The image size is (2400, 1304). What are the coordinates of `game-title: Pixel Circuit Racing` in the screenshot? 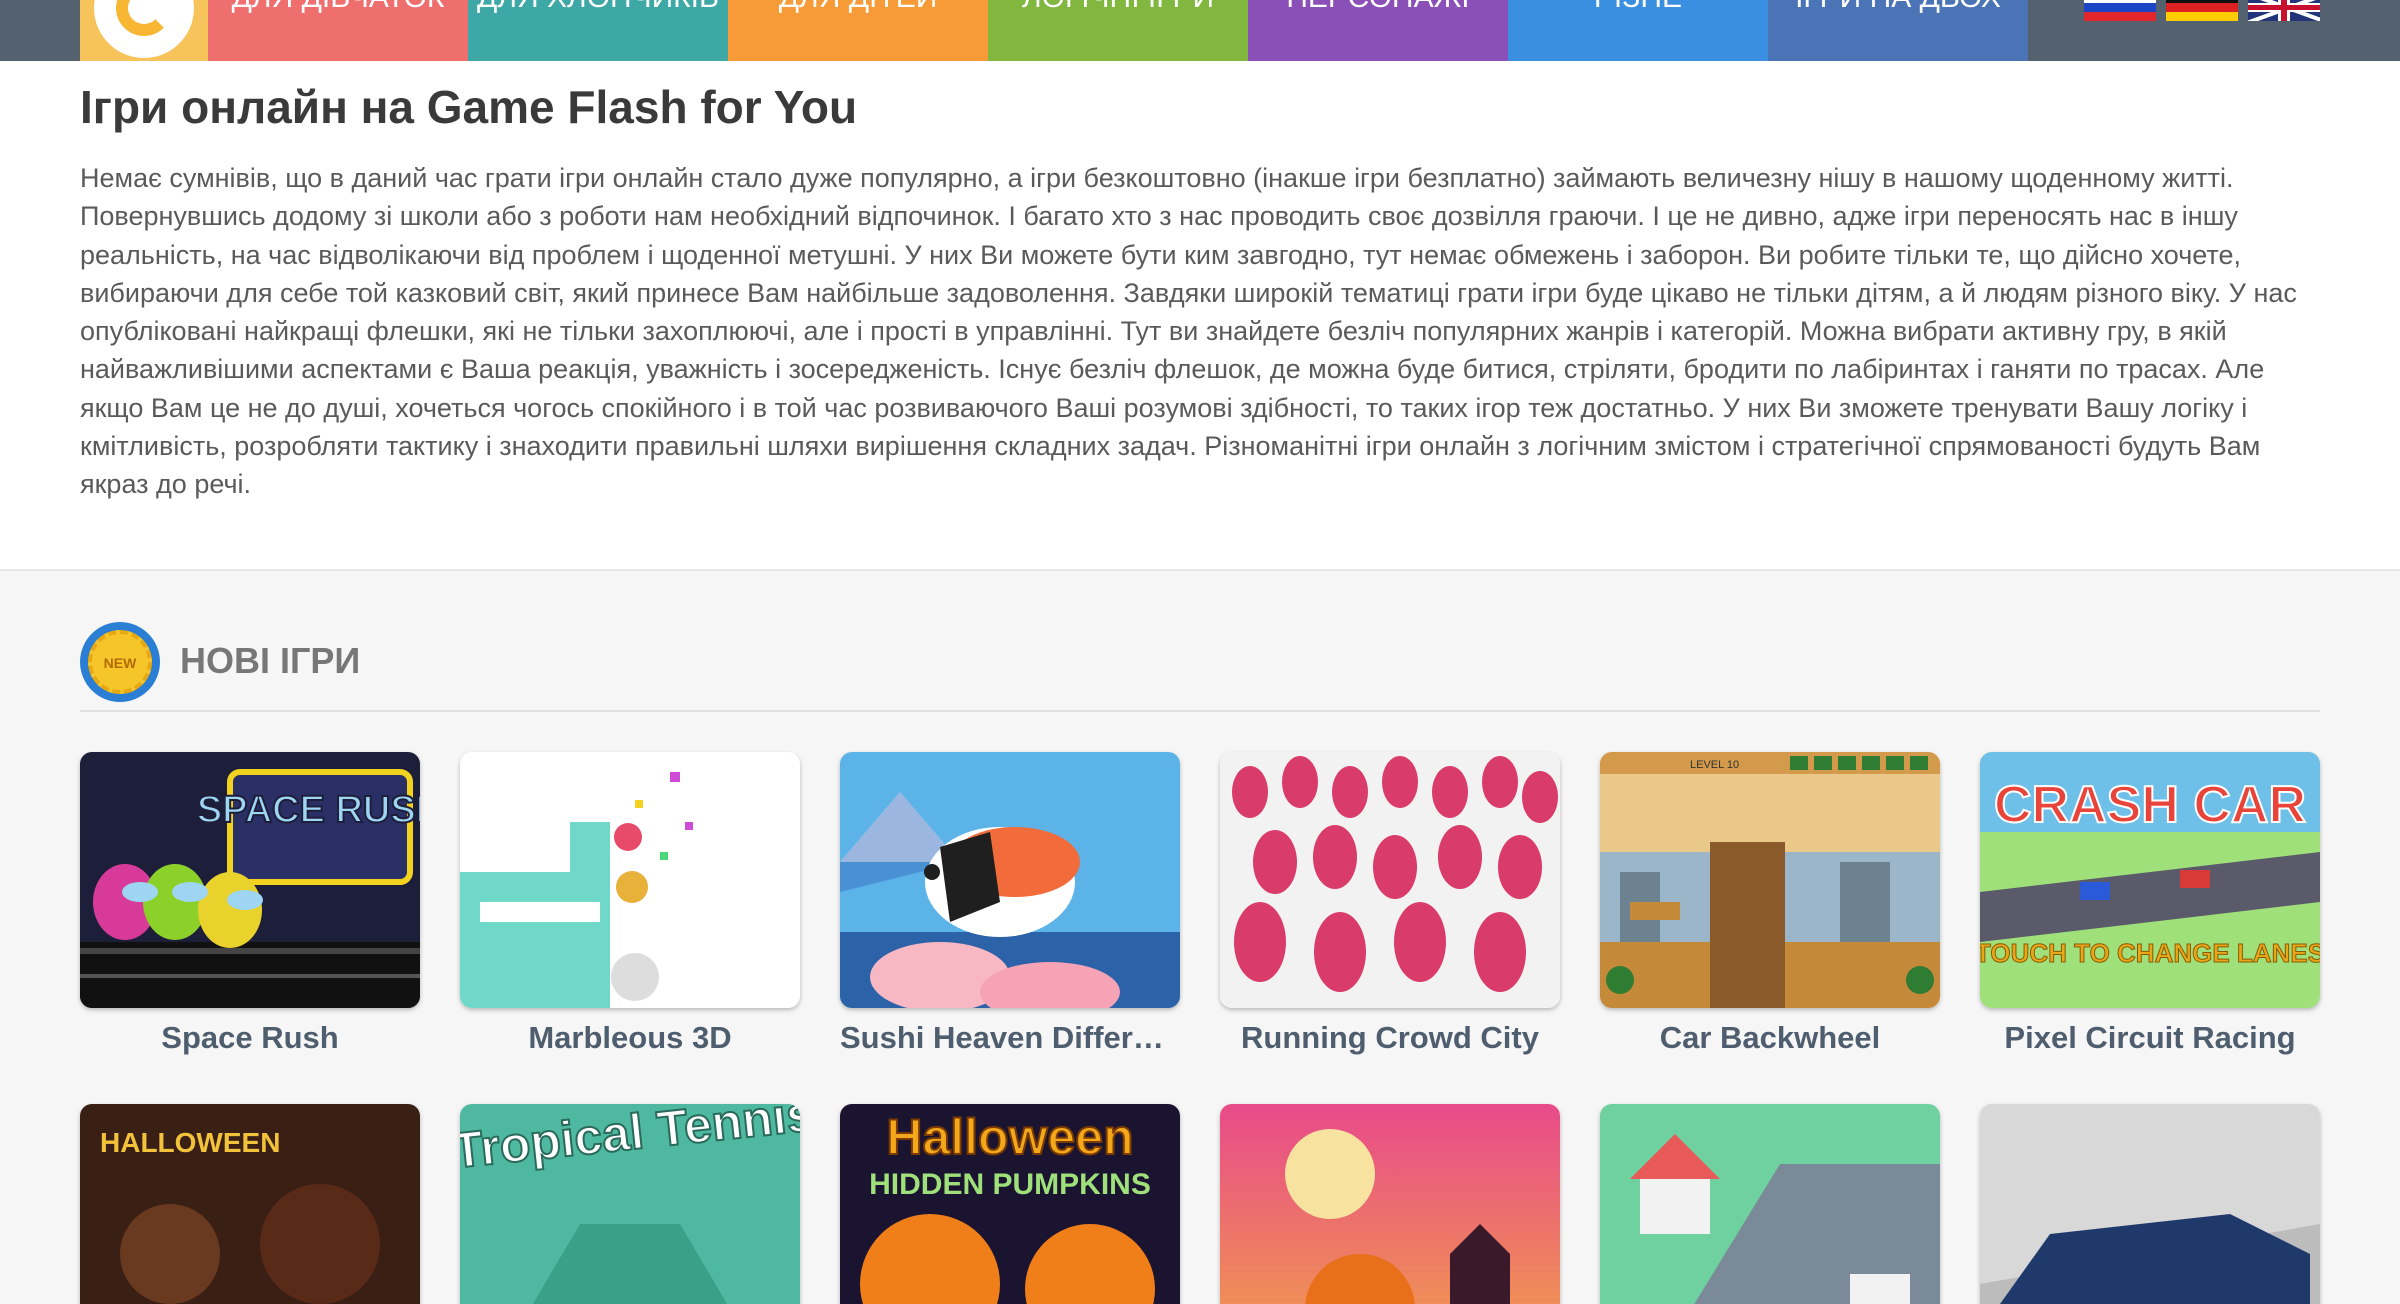 It's located at (2150, 1038).